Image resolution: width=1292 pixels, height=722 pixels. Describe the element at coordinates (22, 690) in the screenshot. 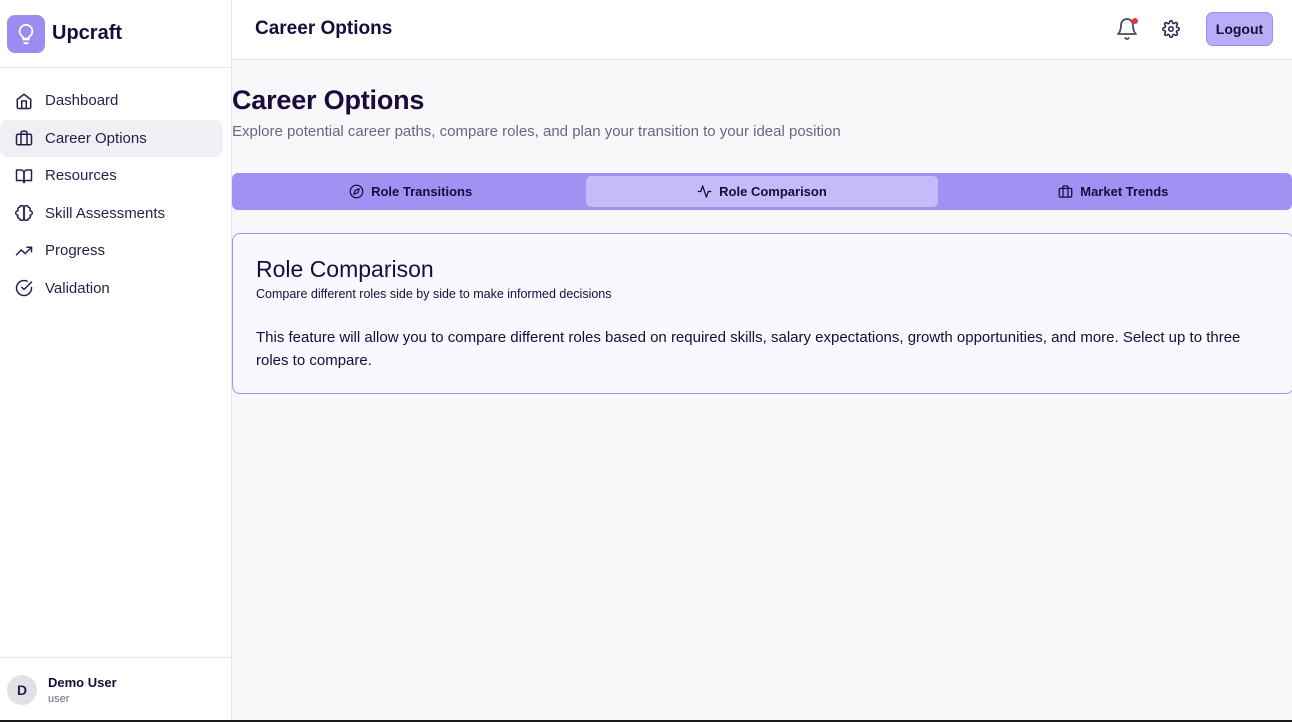

I see `avatar: D` at that location.